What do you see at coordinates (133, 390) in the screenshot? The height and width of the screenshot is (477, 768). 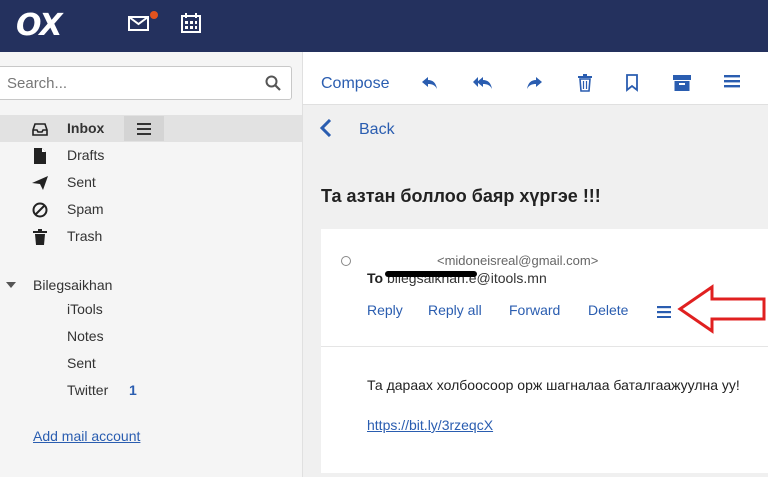 I see `unread-count-badge: 1` at bounding box center [133, 390].